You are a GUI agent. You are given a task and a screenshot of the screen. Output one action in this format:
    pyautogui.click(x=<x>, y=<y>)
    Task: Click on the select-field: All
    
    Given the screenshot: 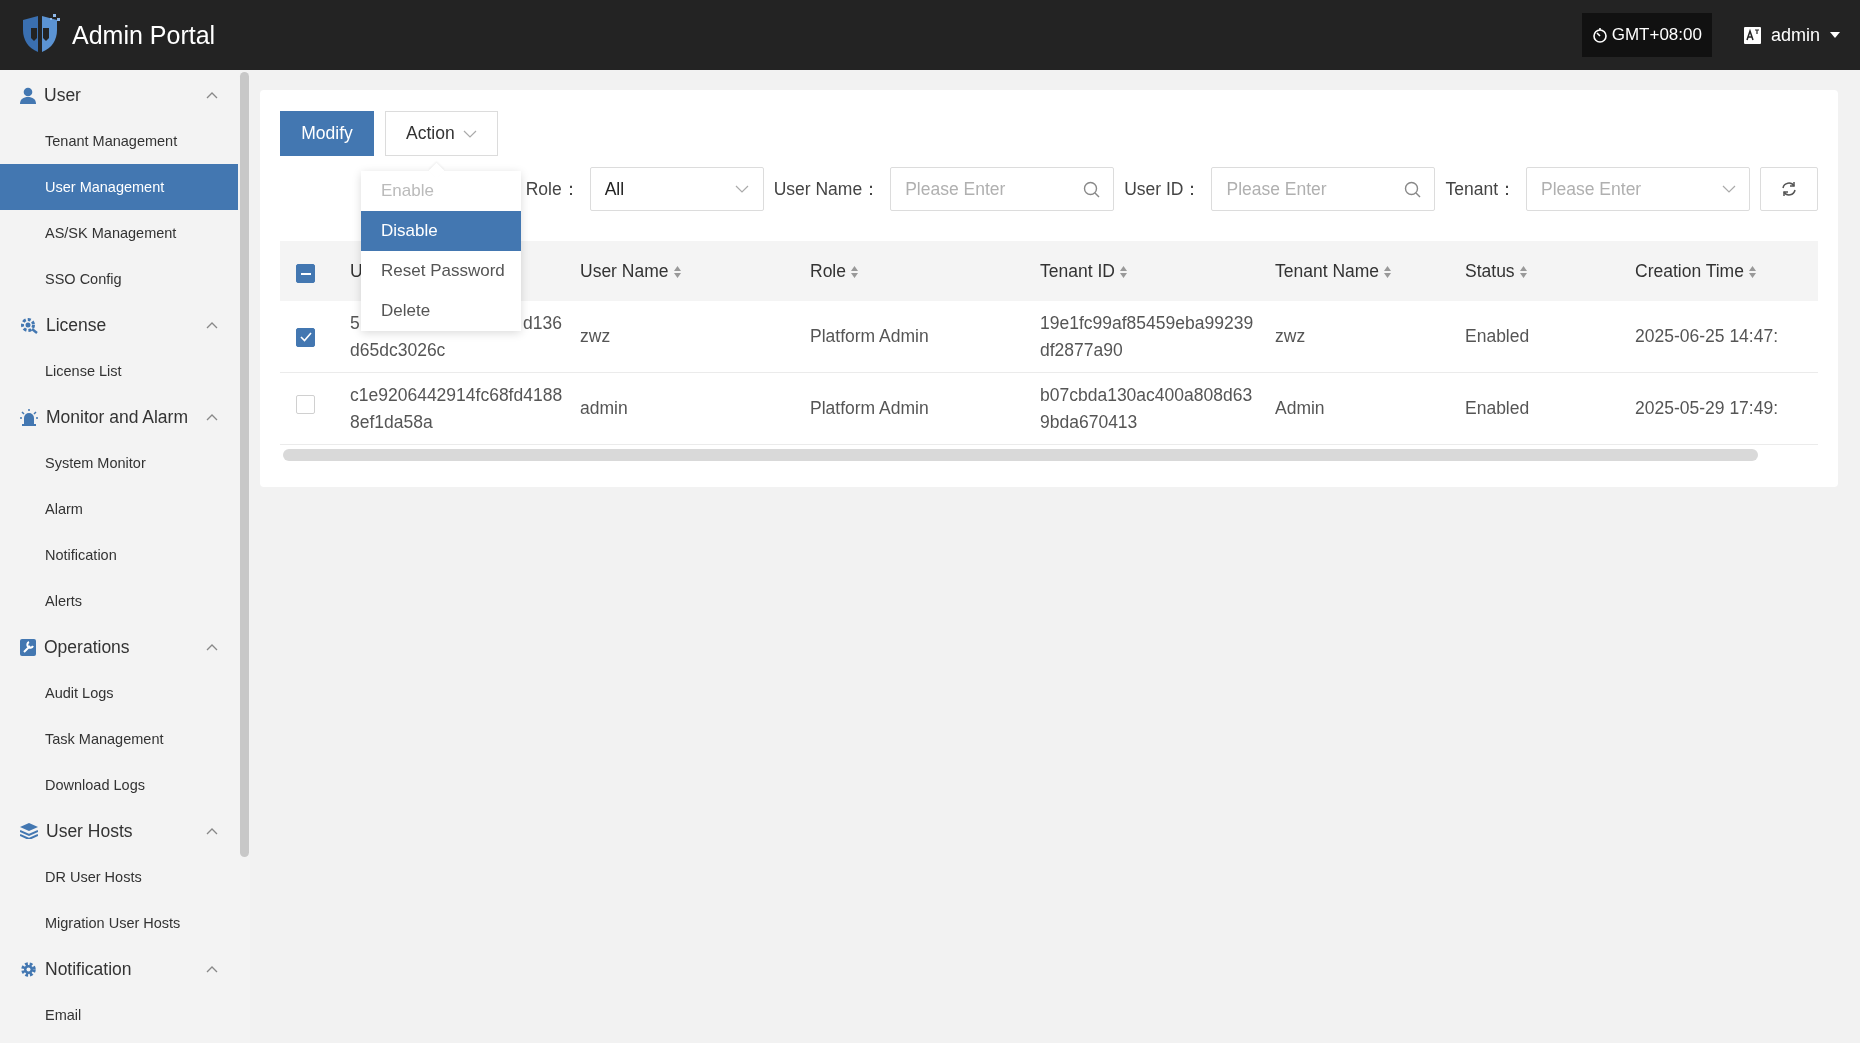 What is the action you would take?
    pyautogui.click(x=676, y=189)
    